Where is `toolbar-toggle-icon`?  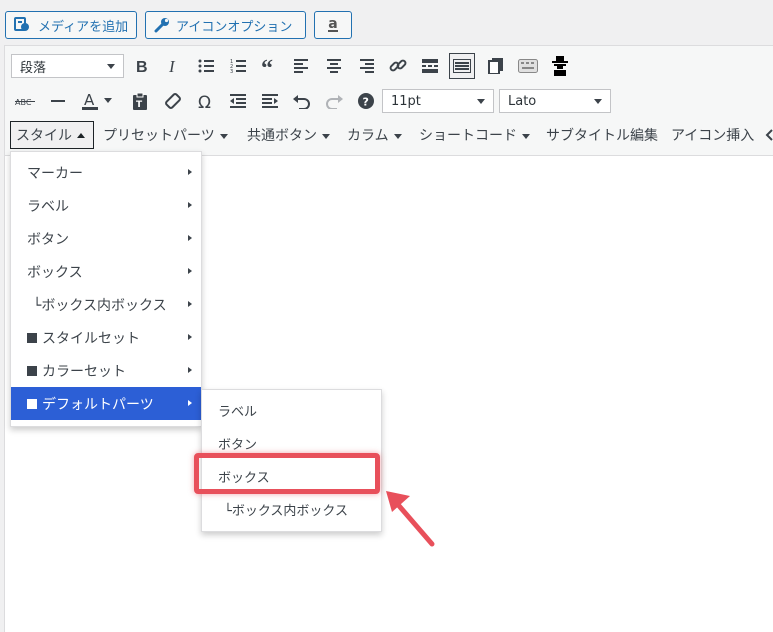 toolbar-toggle-icon is located at coordinates (462, 66).